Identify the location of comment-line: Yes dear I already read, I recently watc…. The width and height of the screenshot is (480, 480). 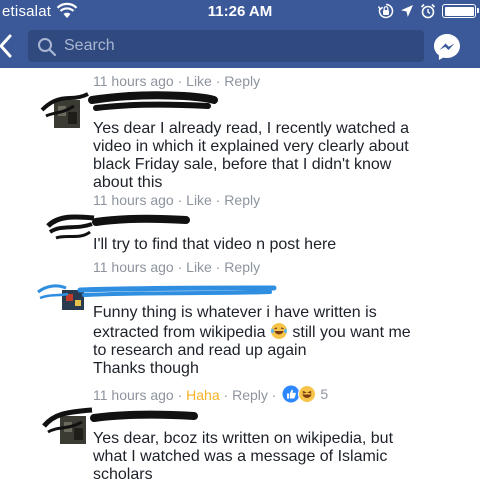
(251, 128).